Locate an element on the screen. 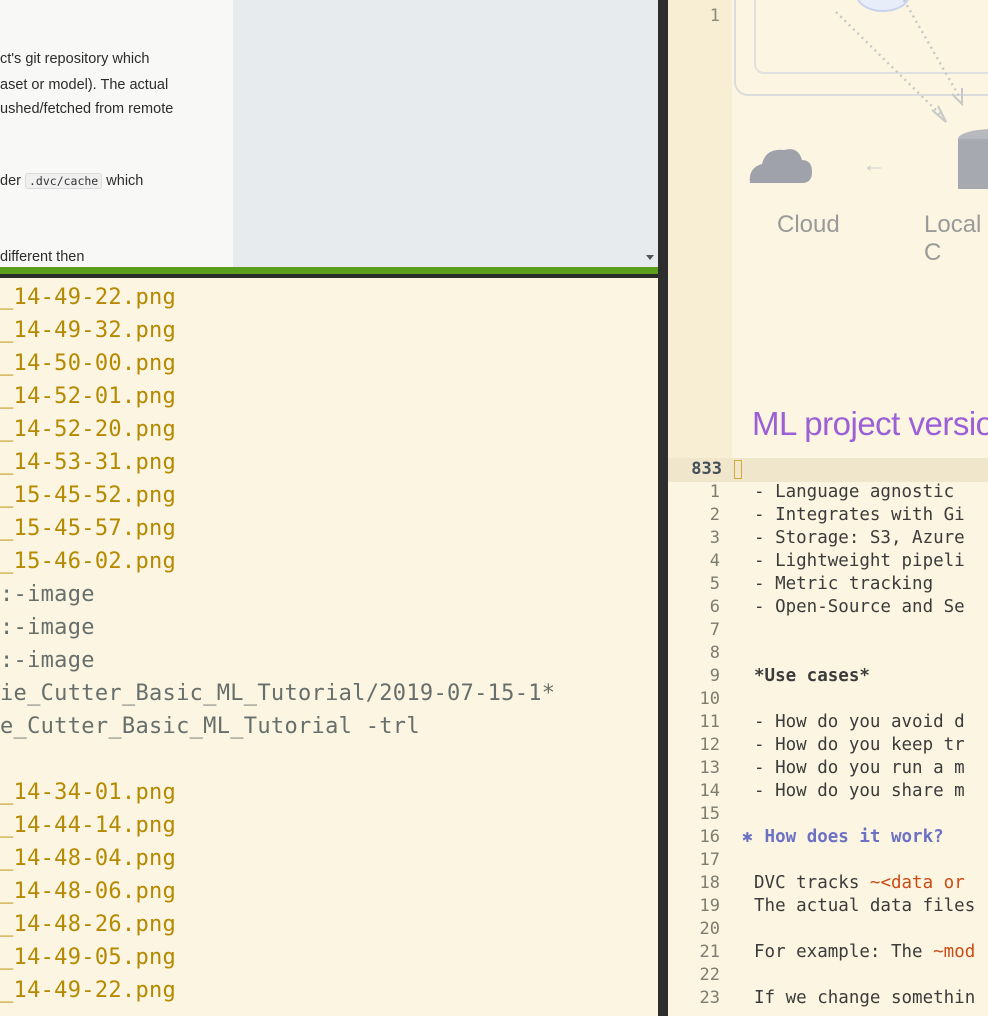 The image size is (988, 1016). line-number: 3 is located at coordinates (714, 538).